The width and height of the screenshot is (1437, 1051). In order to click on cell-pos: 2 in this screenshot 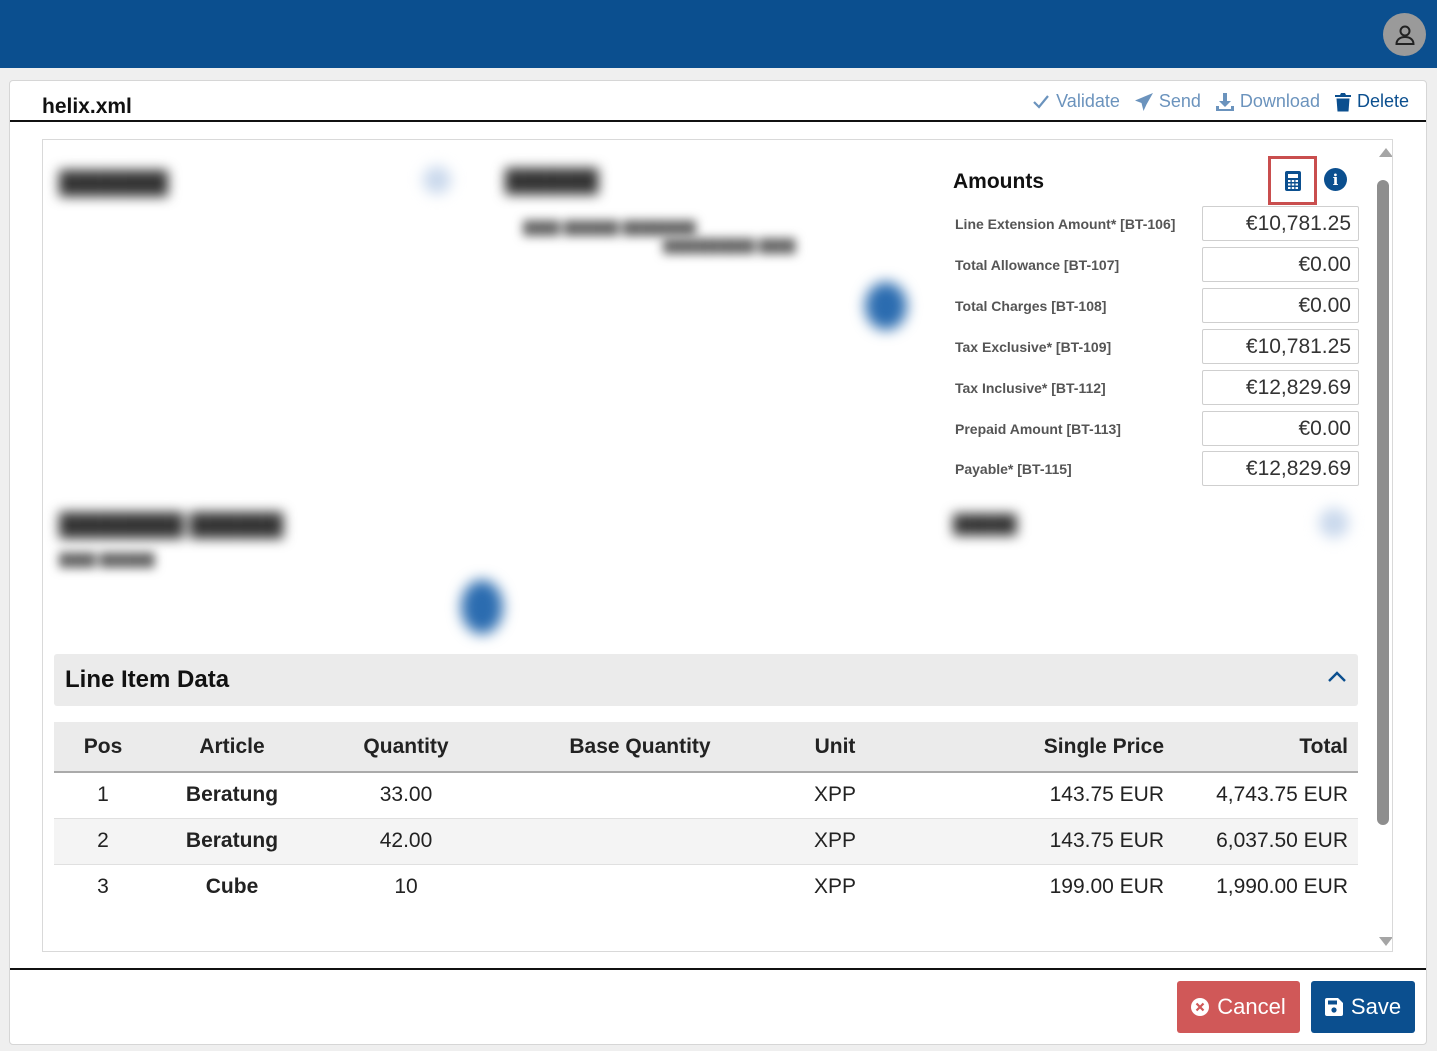, I will do `click(103, 840)`.